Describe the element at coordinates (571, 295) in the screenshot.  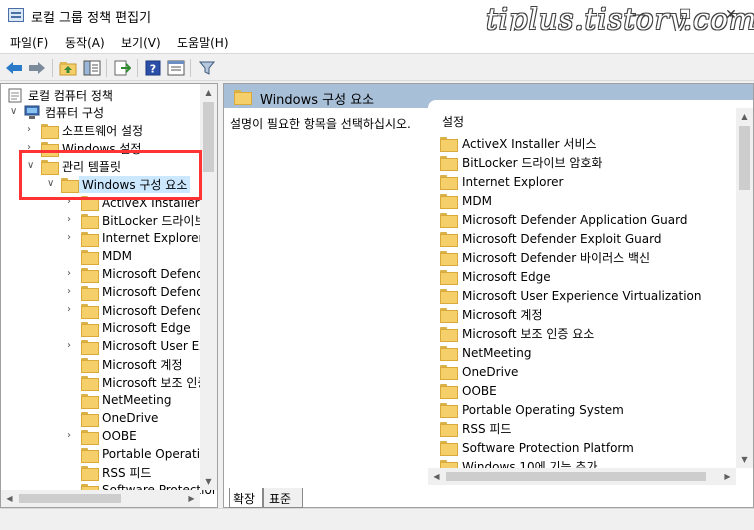
I see `setting-row: Microsoft User Experience Virtualization` at that location.